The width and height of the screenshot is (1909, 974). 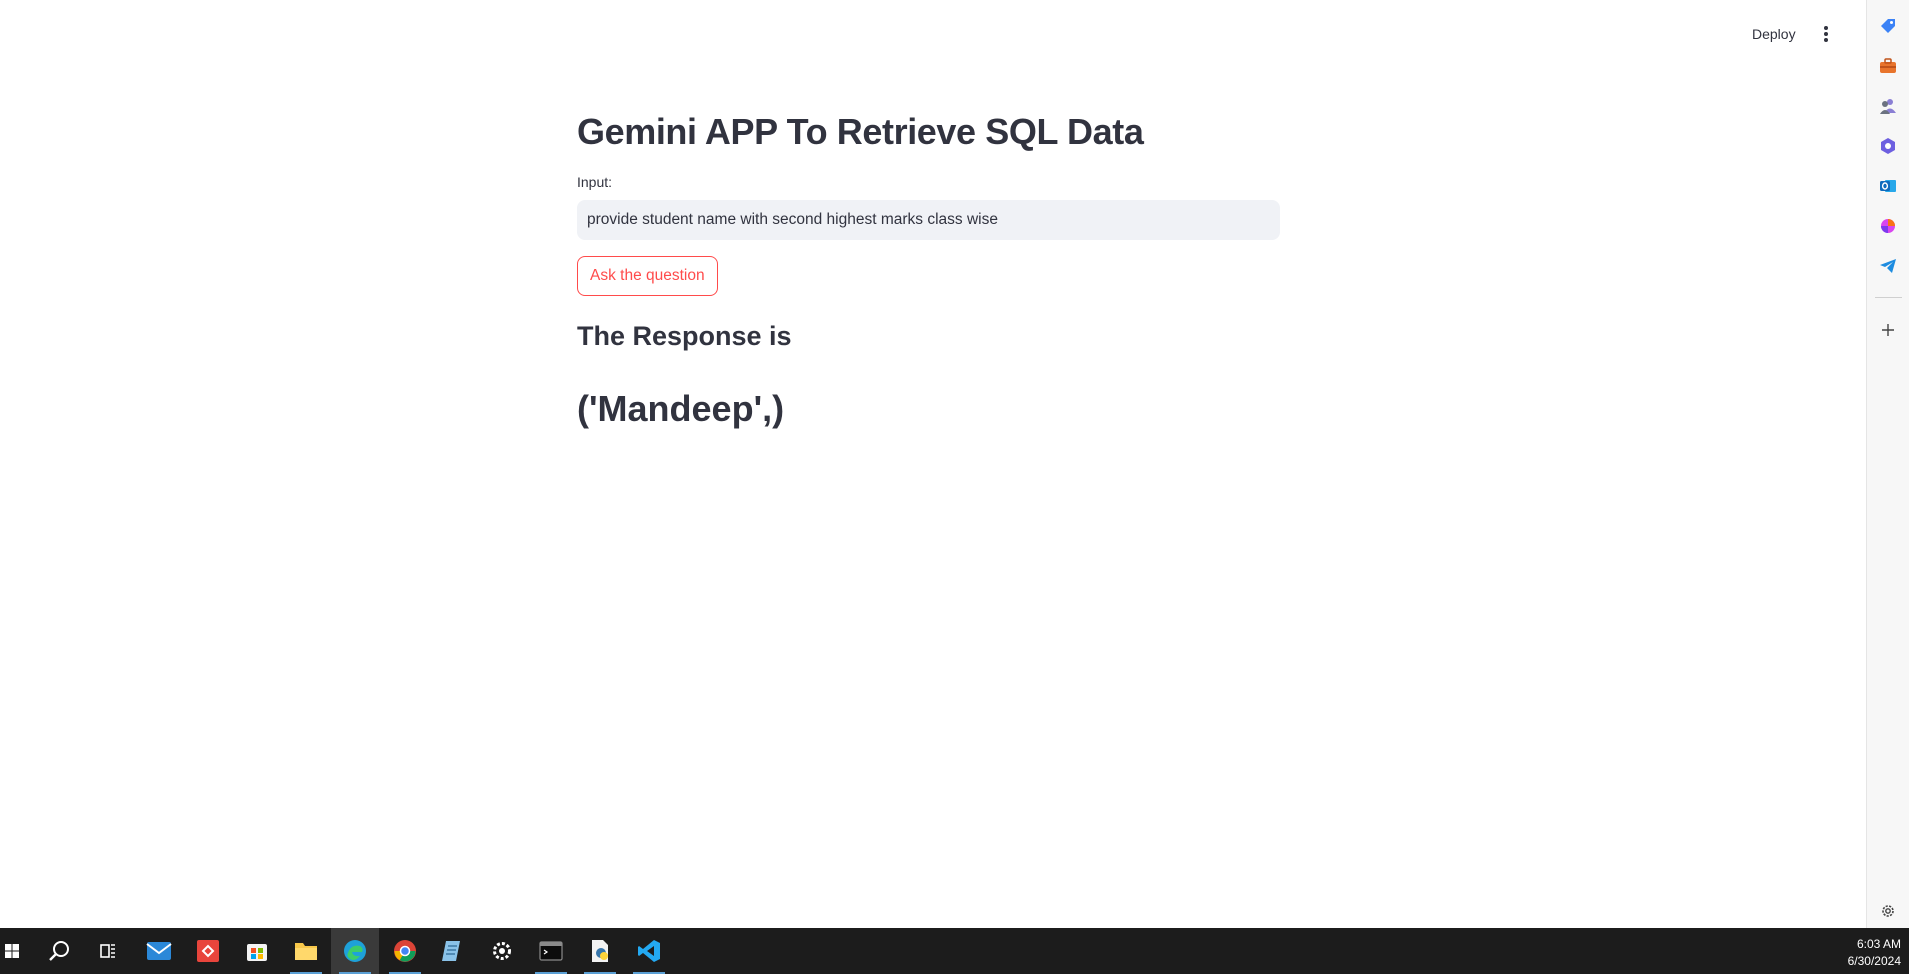 What do you see at coordinates (306, 951) in the screenshot?
I see `file-explorer-icon` at bounding box center [306, 951].